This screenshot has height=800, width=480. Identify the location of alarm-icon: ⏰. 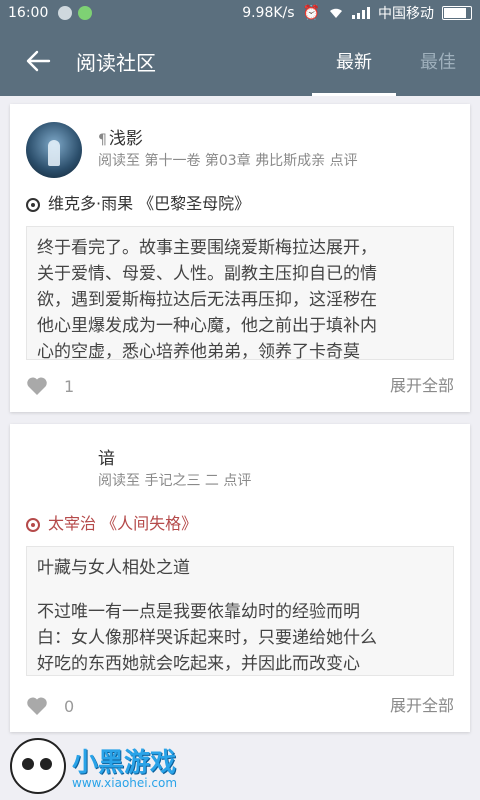
(311, 13).